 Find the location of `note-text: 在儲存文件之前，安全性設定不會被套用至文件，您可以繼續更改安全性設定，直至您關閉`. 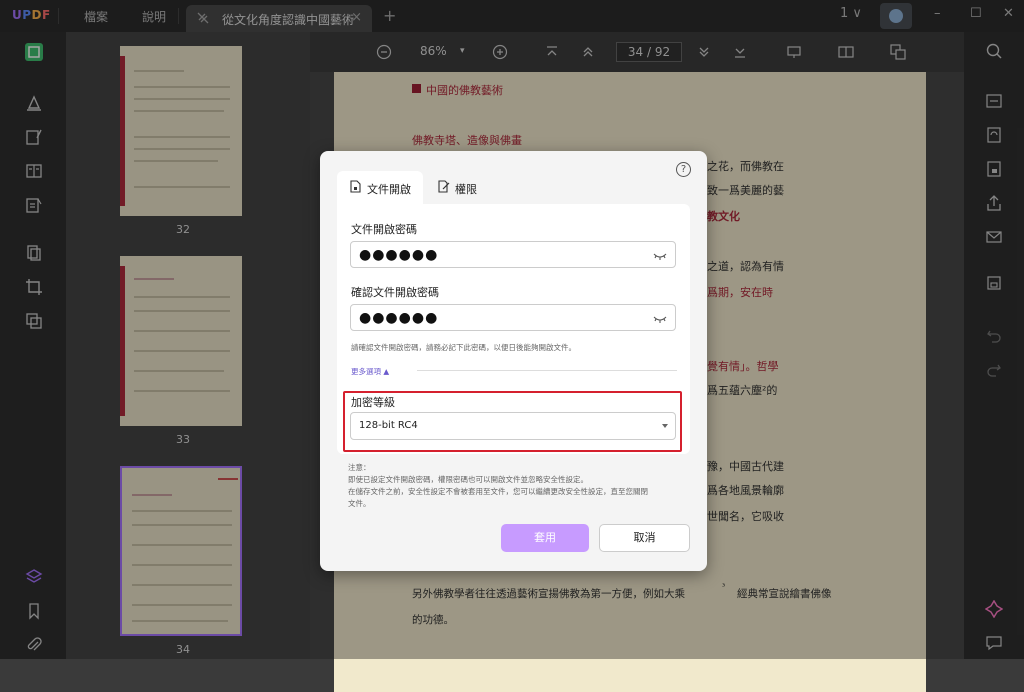

note-text: 在儲存文件之前，安全性設定不會被套用至文件，您可以繼續更改安全性設定，直至您關閉 is located at coordinates (498, 491).